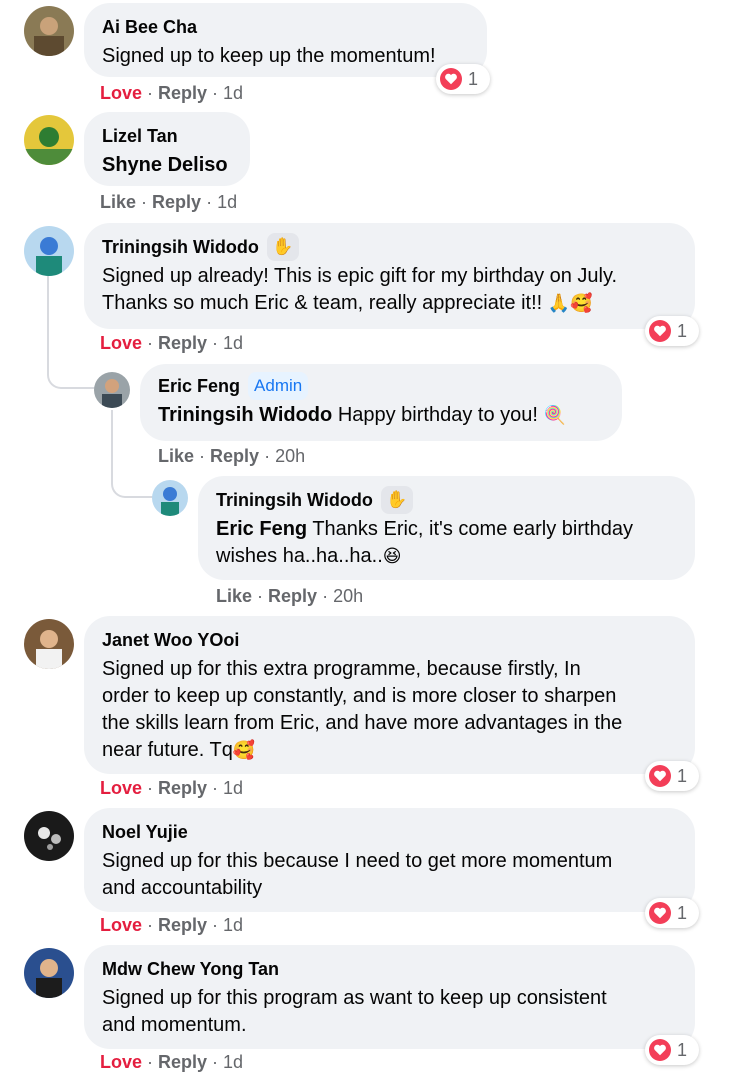 This screenshot has height=1080, width=744. Describe the element at coordinates (170, 640) in the screenshot. I see `comment-author: Janet Woo YOoi` at that location.